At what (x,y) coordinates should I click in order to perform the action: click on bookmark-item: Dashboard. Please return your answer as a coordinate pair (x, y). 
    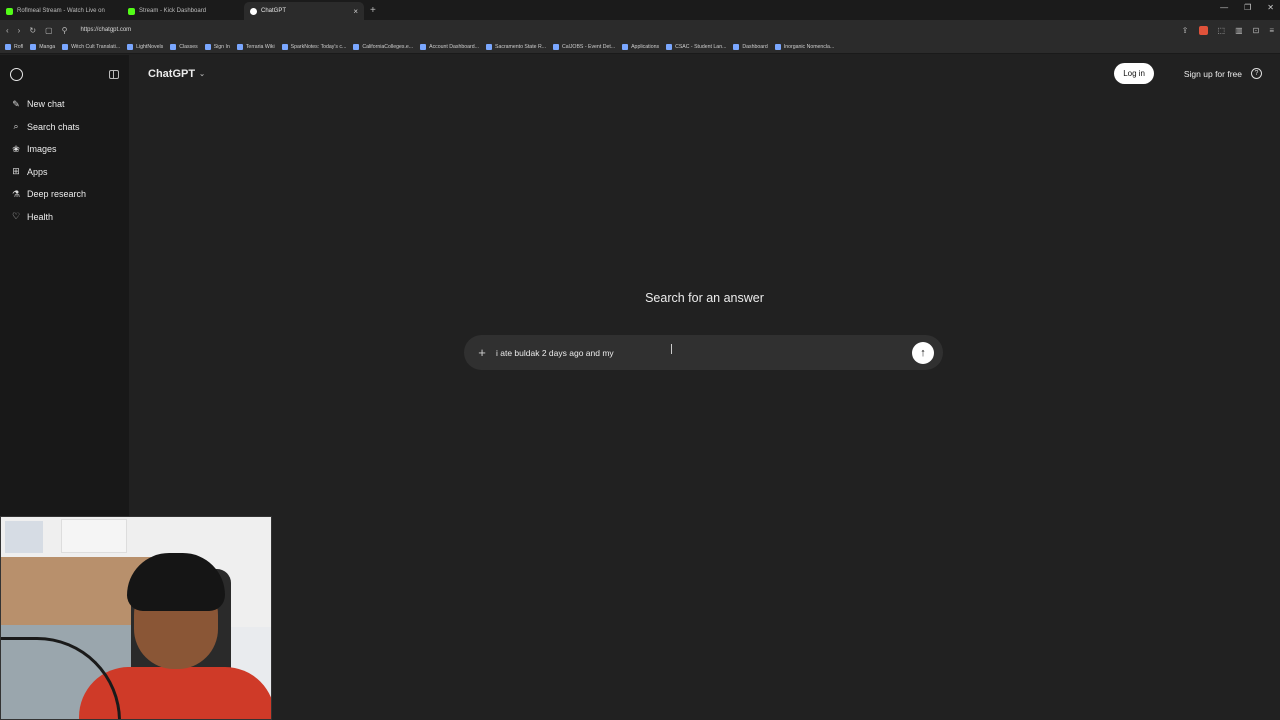
    Looking at the image, I should click on (750, 46).